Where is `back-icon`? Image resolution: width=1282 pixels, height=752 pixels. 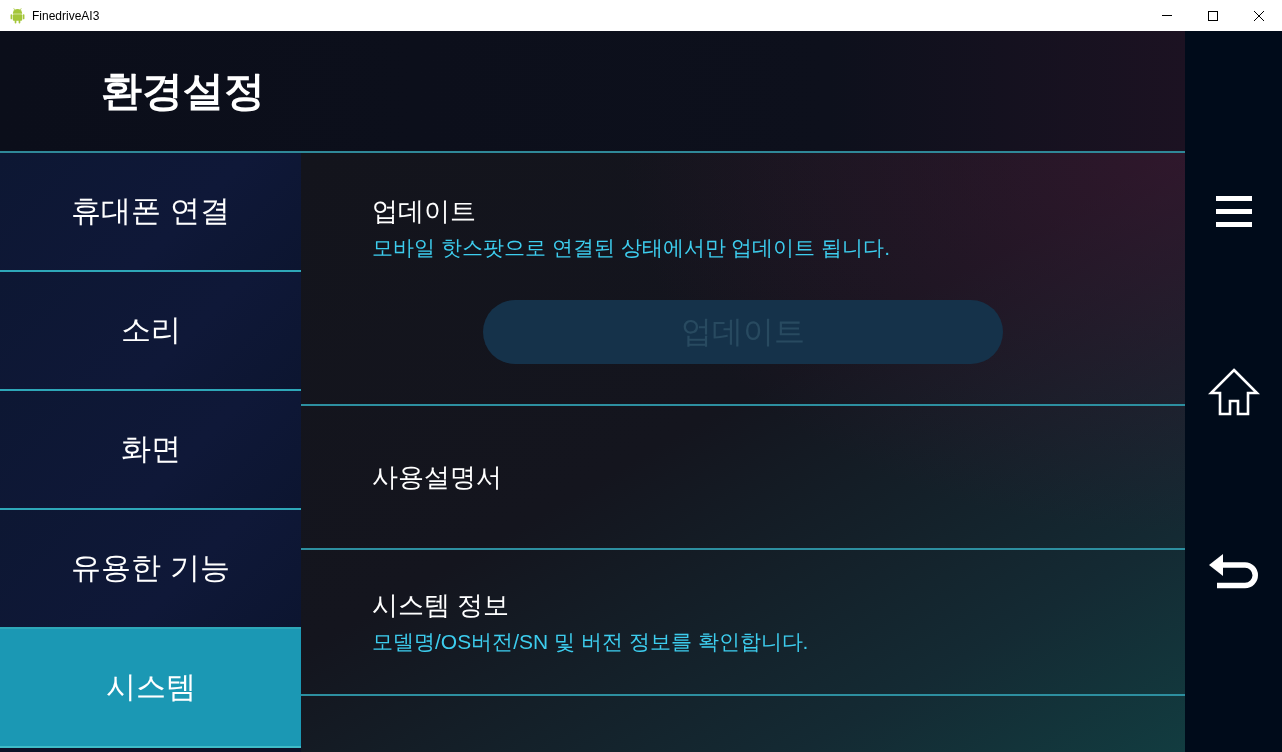 back-icon is located at coordinates (1233, 572).